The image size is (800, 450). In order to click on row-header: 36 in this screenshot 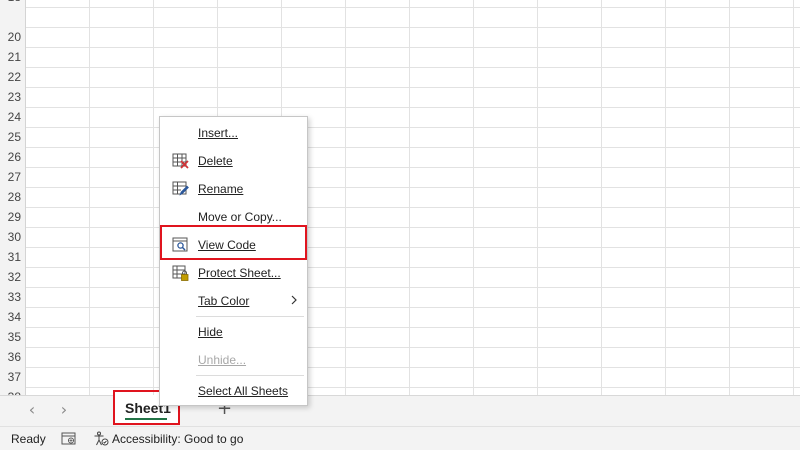, I will do `click(12, 357)`.